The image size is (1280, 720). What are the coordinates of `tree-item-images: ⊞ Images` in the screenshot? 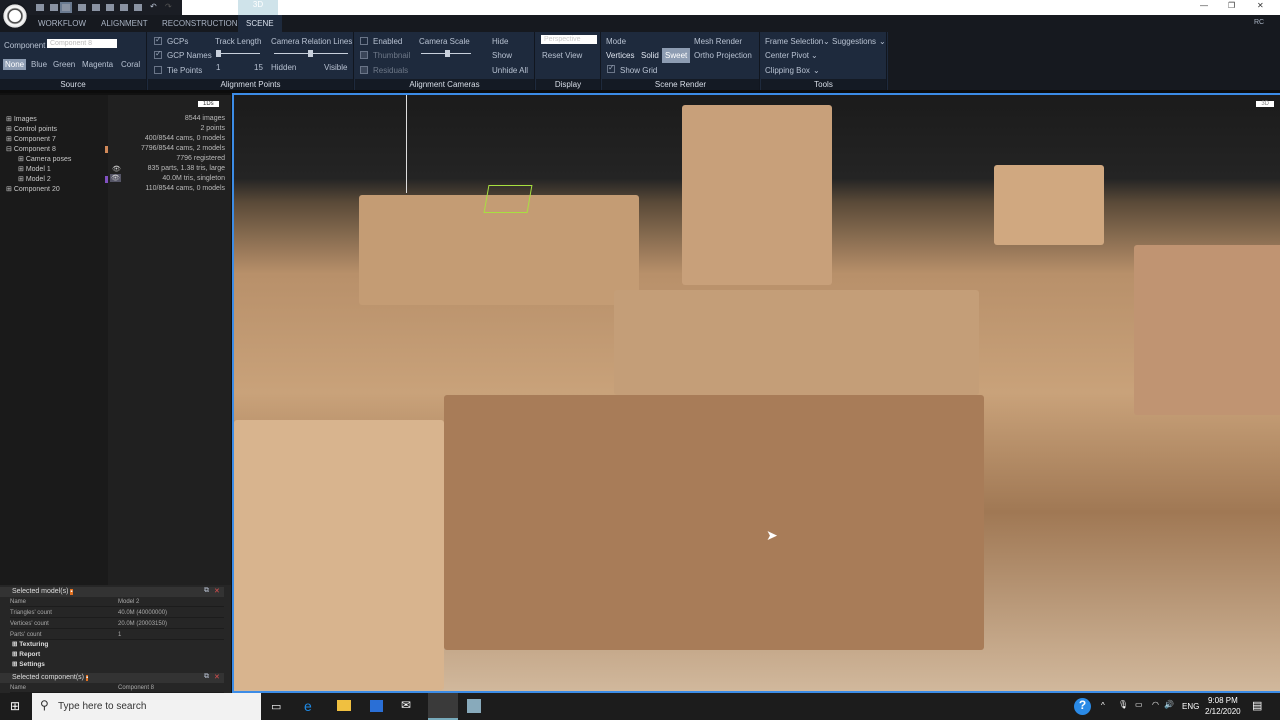 It's located at (21, 119).